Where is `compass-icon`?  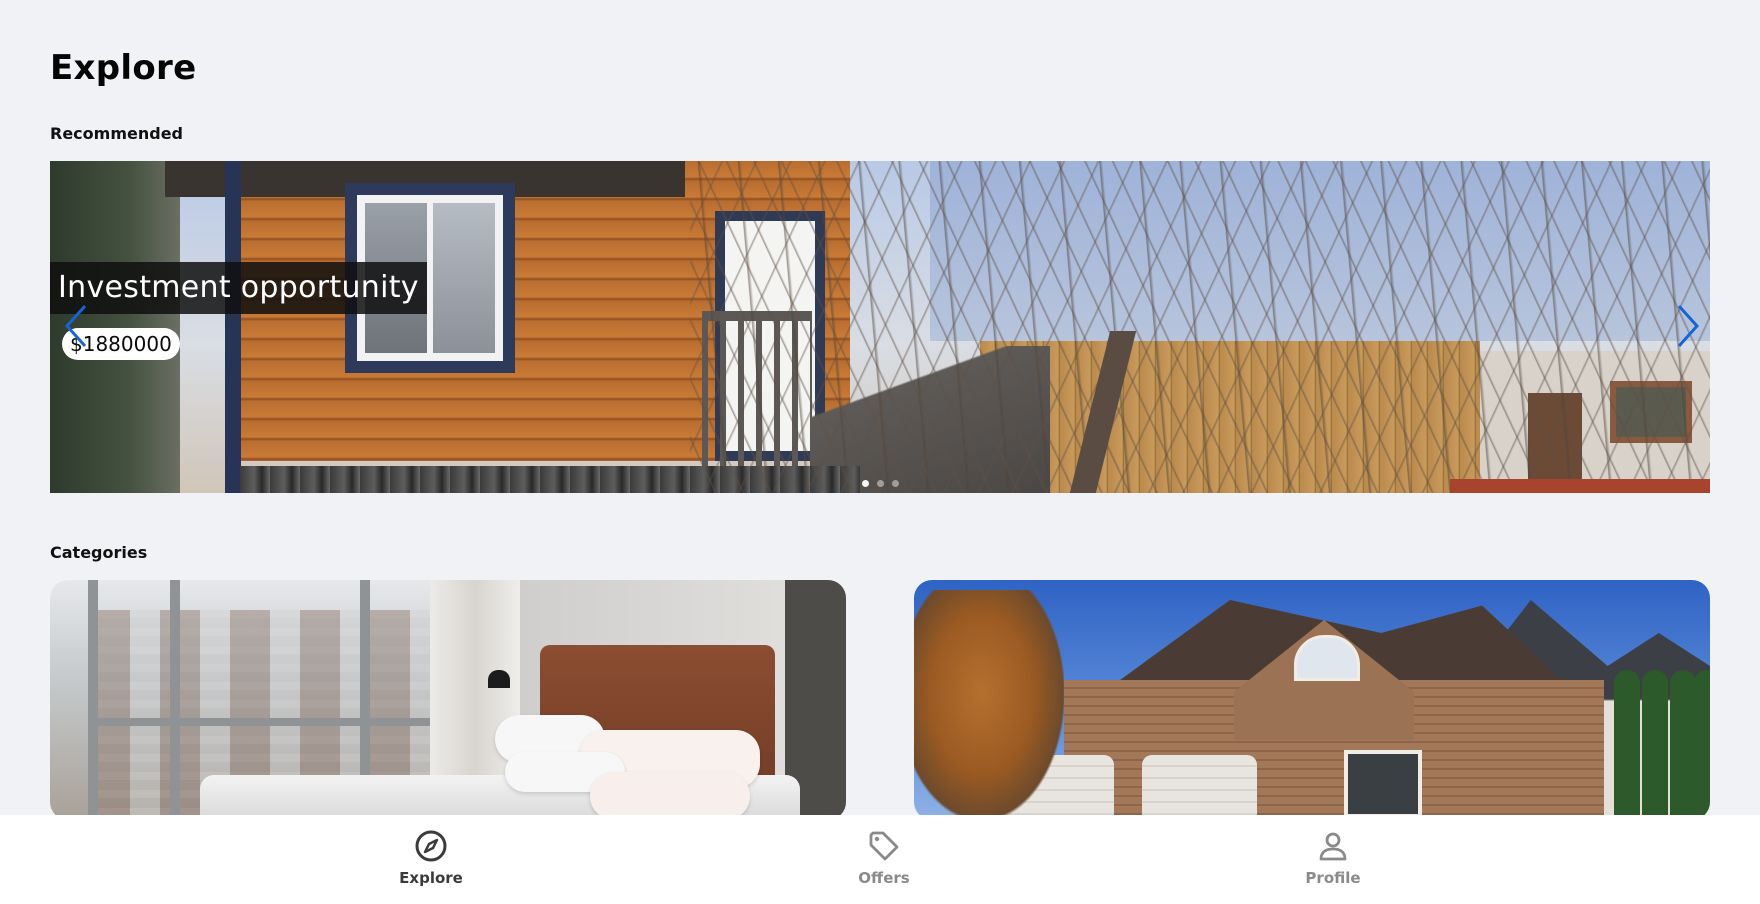 compass-icon is located at coordinates (431, 846).